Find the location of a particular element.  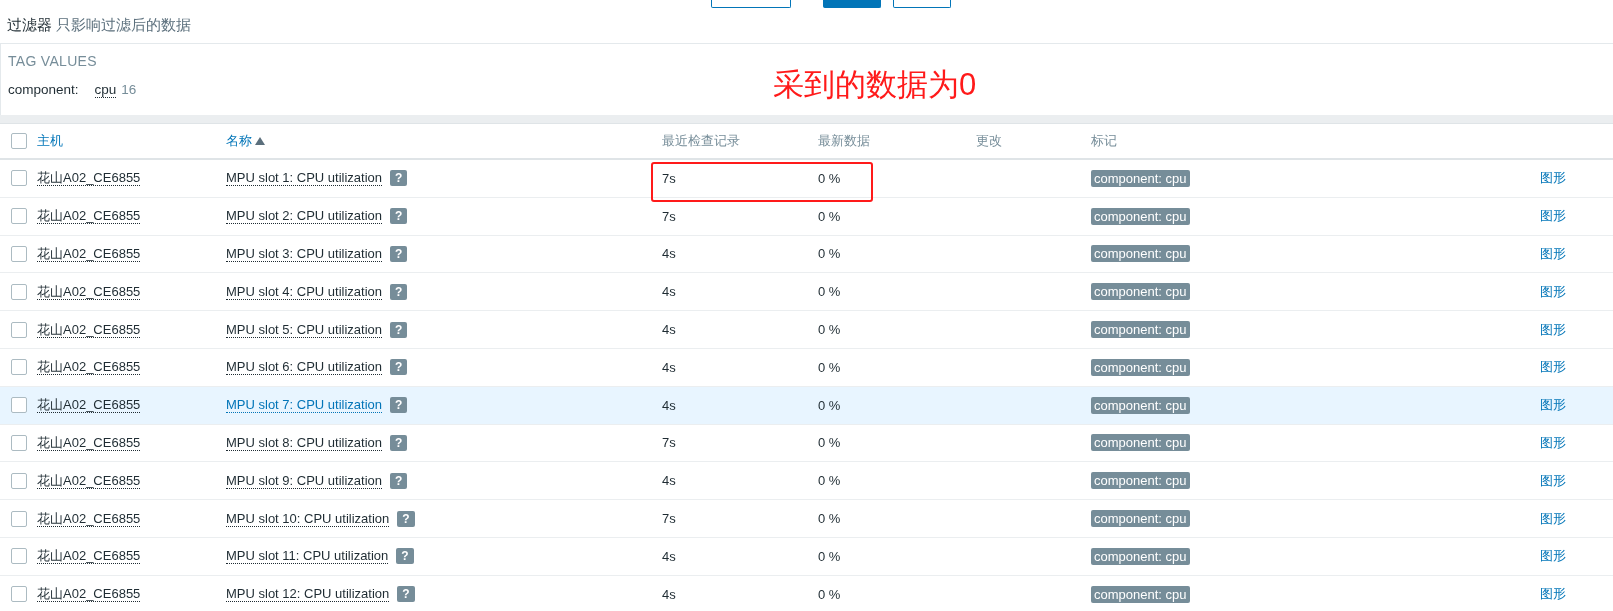

column-header: 名称 is located at coordinates (245, 141).